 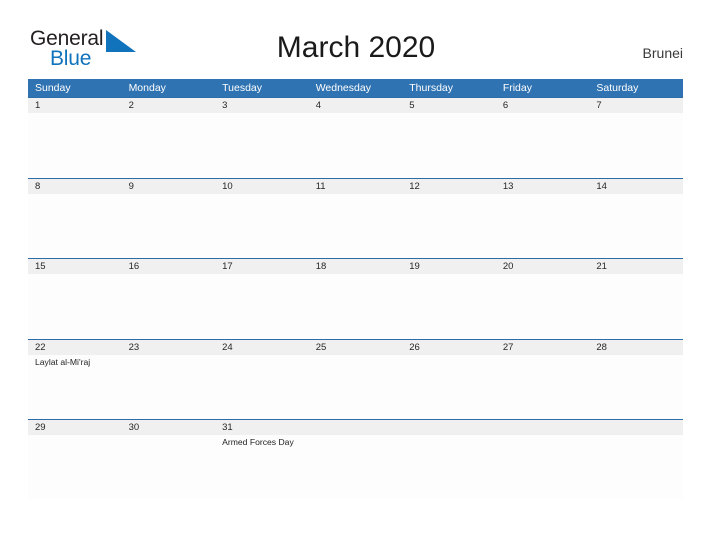 I want to click on day-number: 31, so click(x=262, y=427).